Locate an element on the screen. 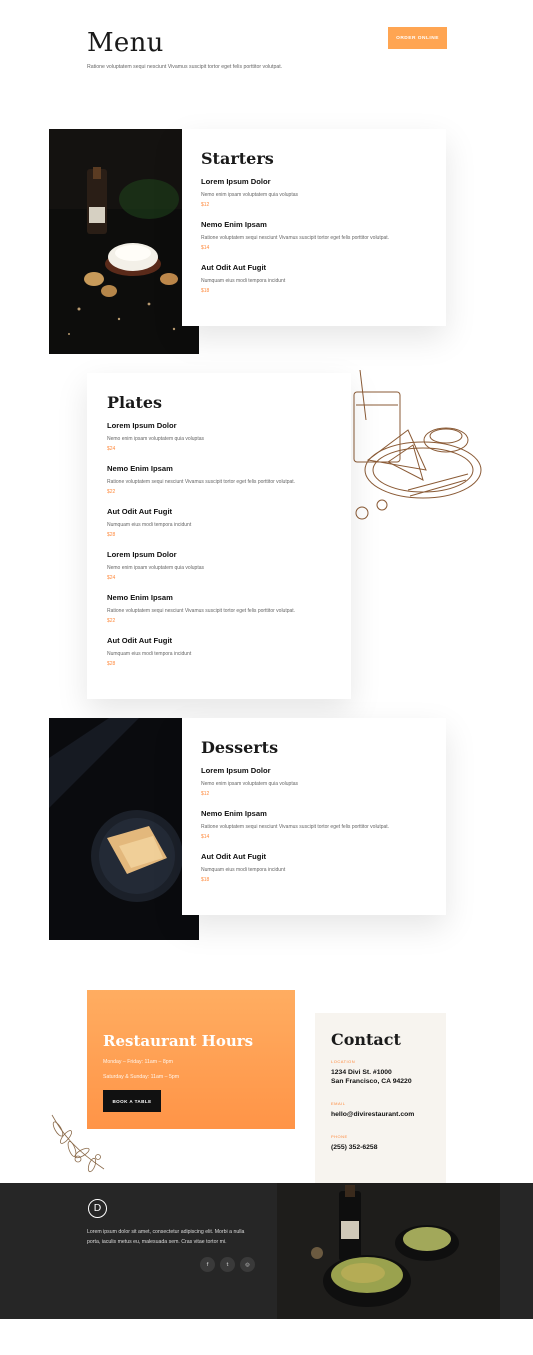  food-sketch-illustration is located at coordinates (415, 447).